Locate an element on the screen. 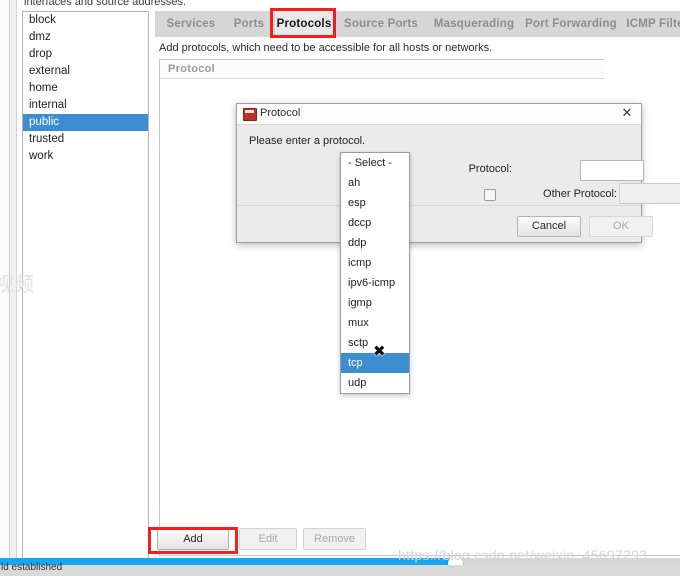  other-protocol-row: Other Protocol: is located at coordinates (550, 194).